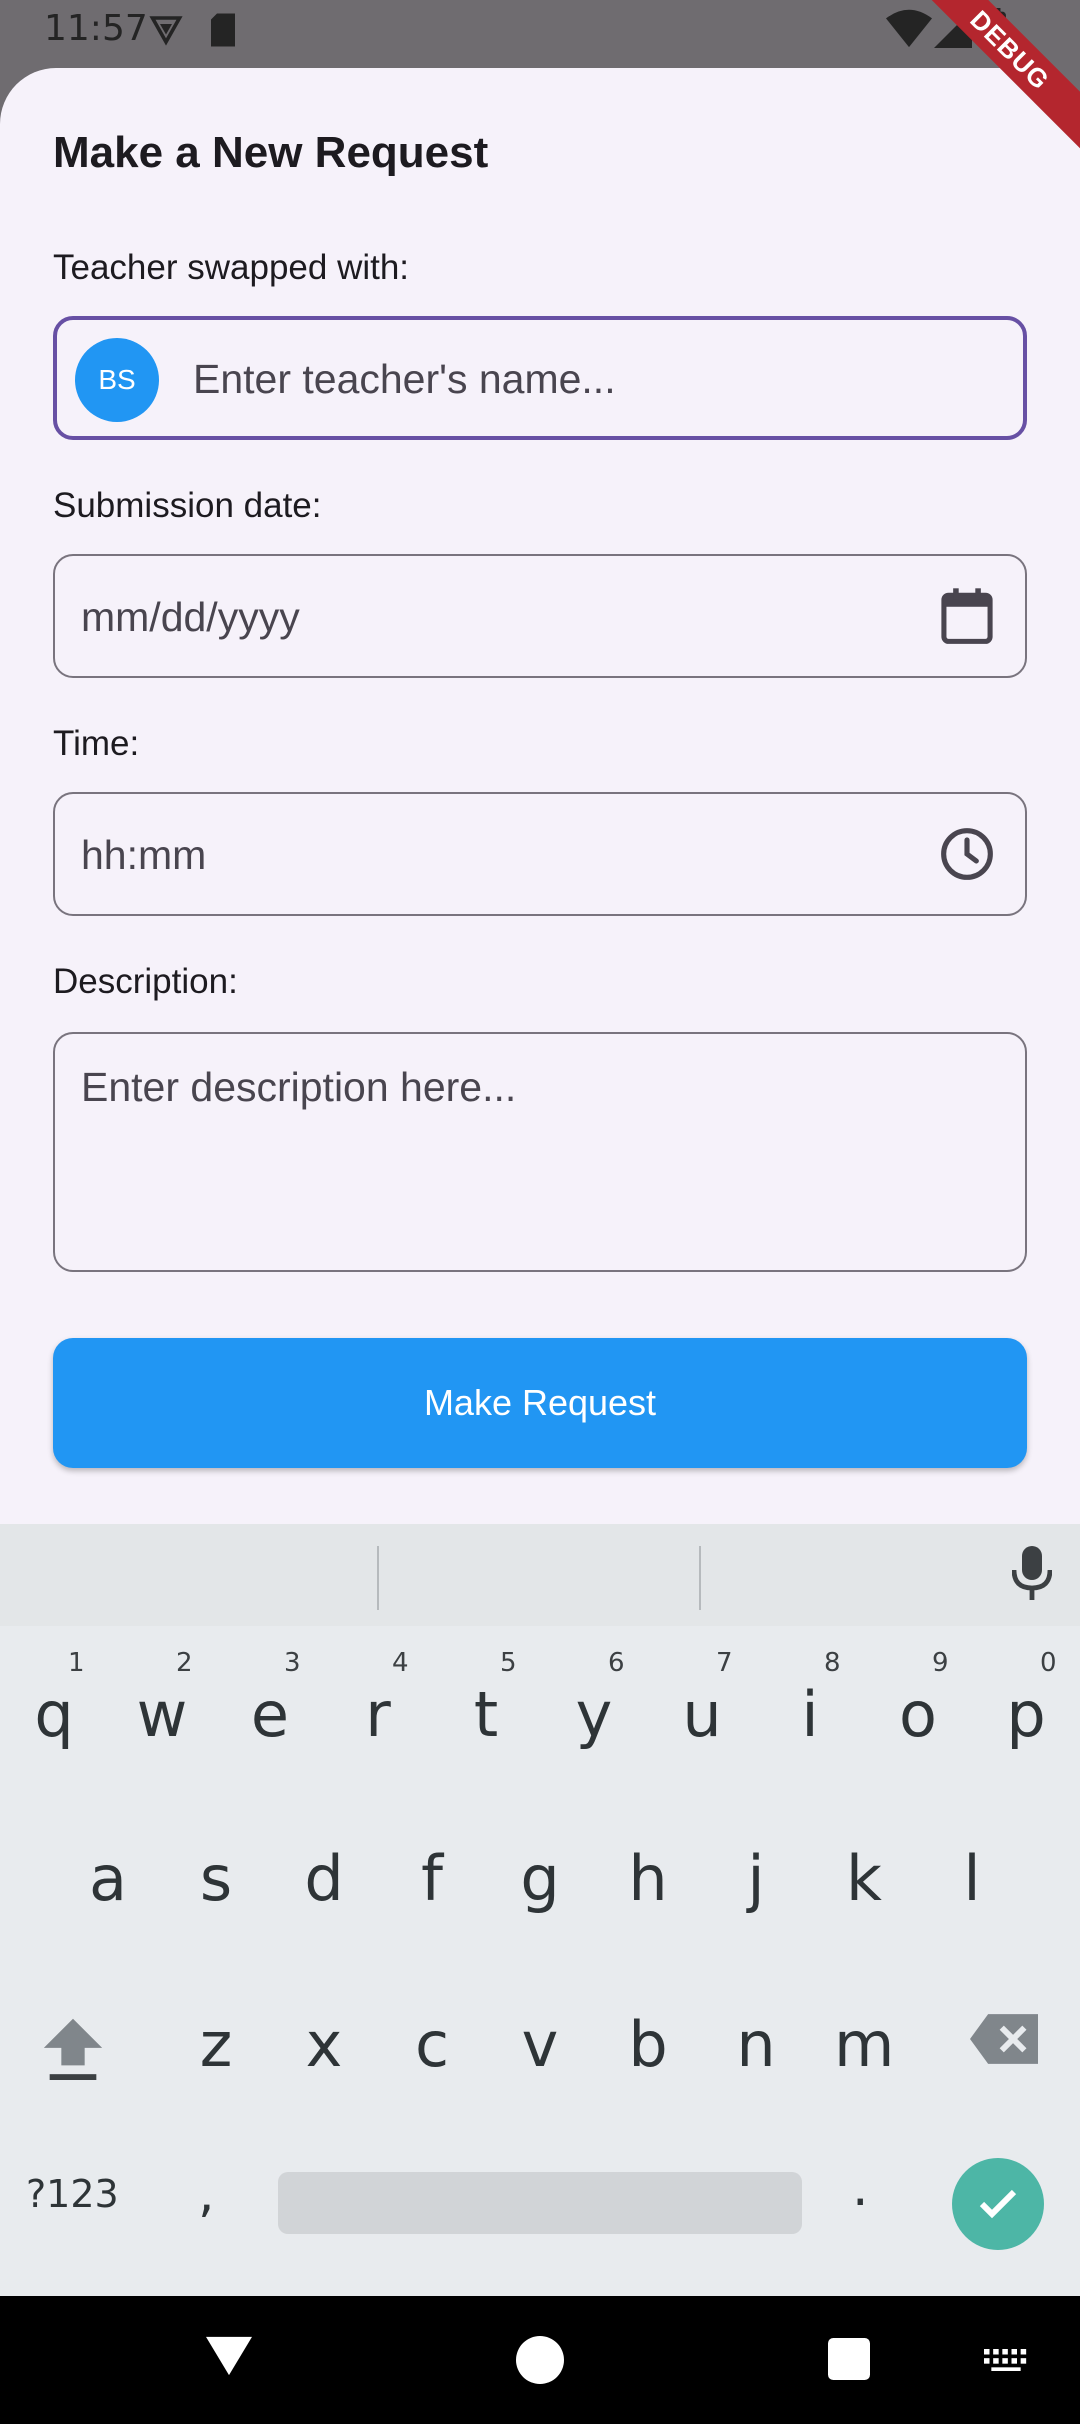 This screenshot has width=1080, height=2424. What do you see at coordinates (849, 2361) in the screenshot?
I see `recents-icon` at bounding box center [849, 2361].